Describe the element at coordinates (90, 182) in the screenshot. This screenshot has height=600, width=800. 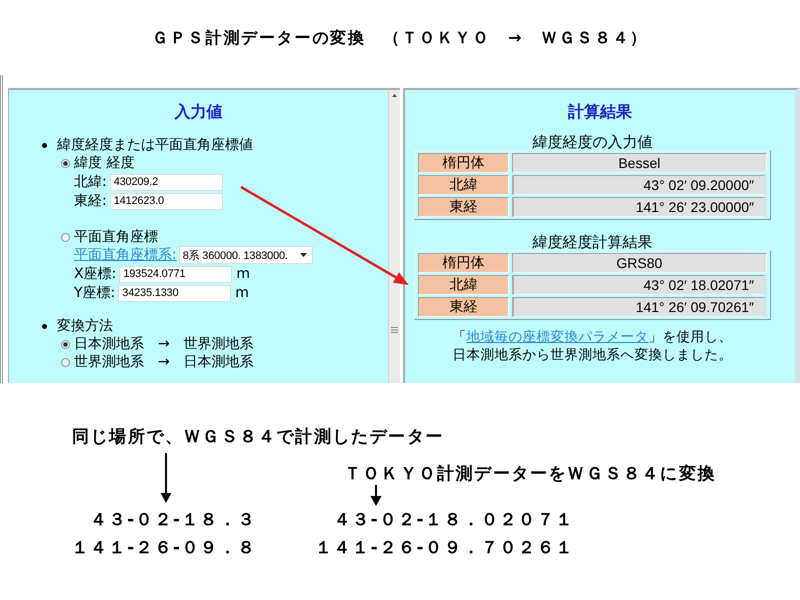
I see `field-label: 北緯:` at that location.